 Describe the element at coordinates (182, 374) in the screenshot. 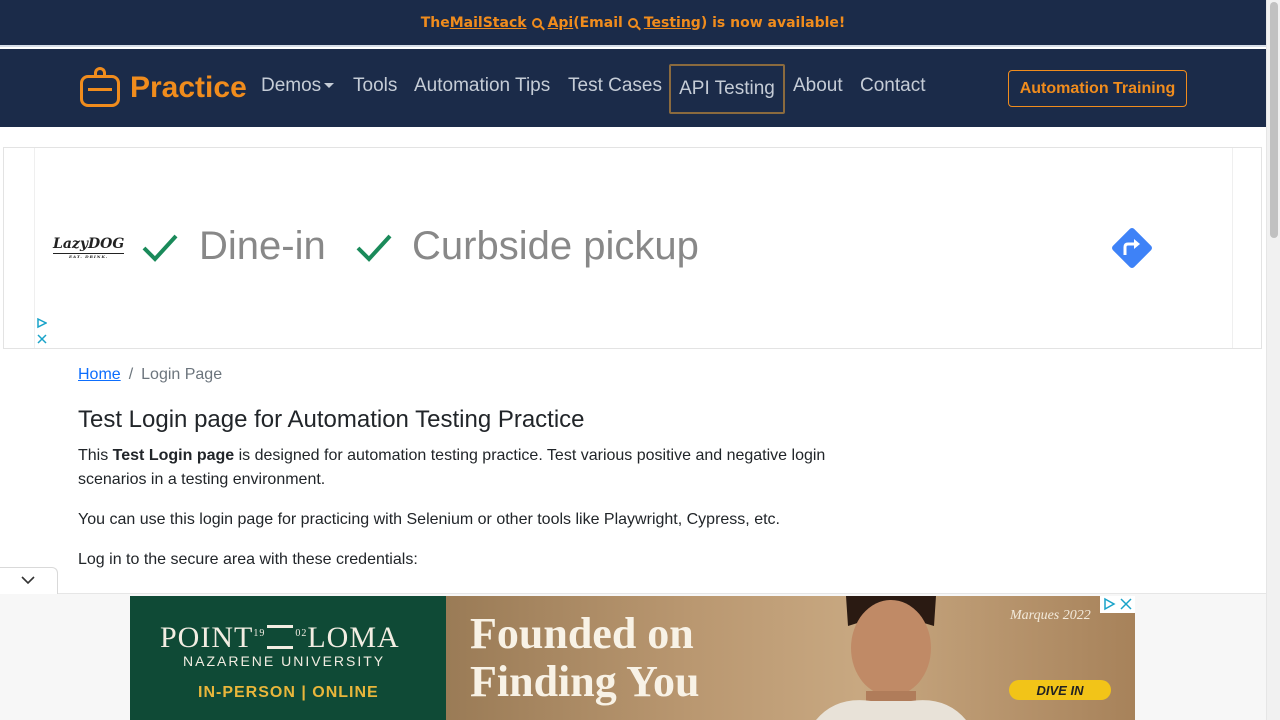

I see `breadcrumb-current: Login Page` at that location.